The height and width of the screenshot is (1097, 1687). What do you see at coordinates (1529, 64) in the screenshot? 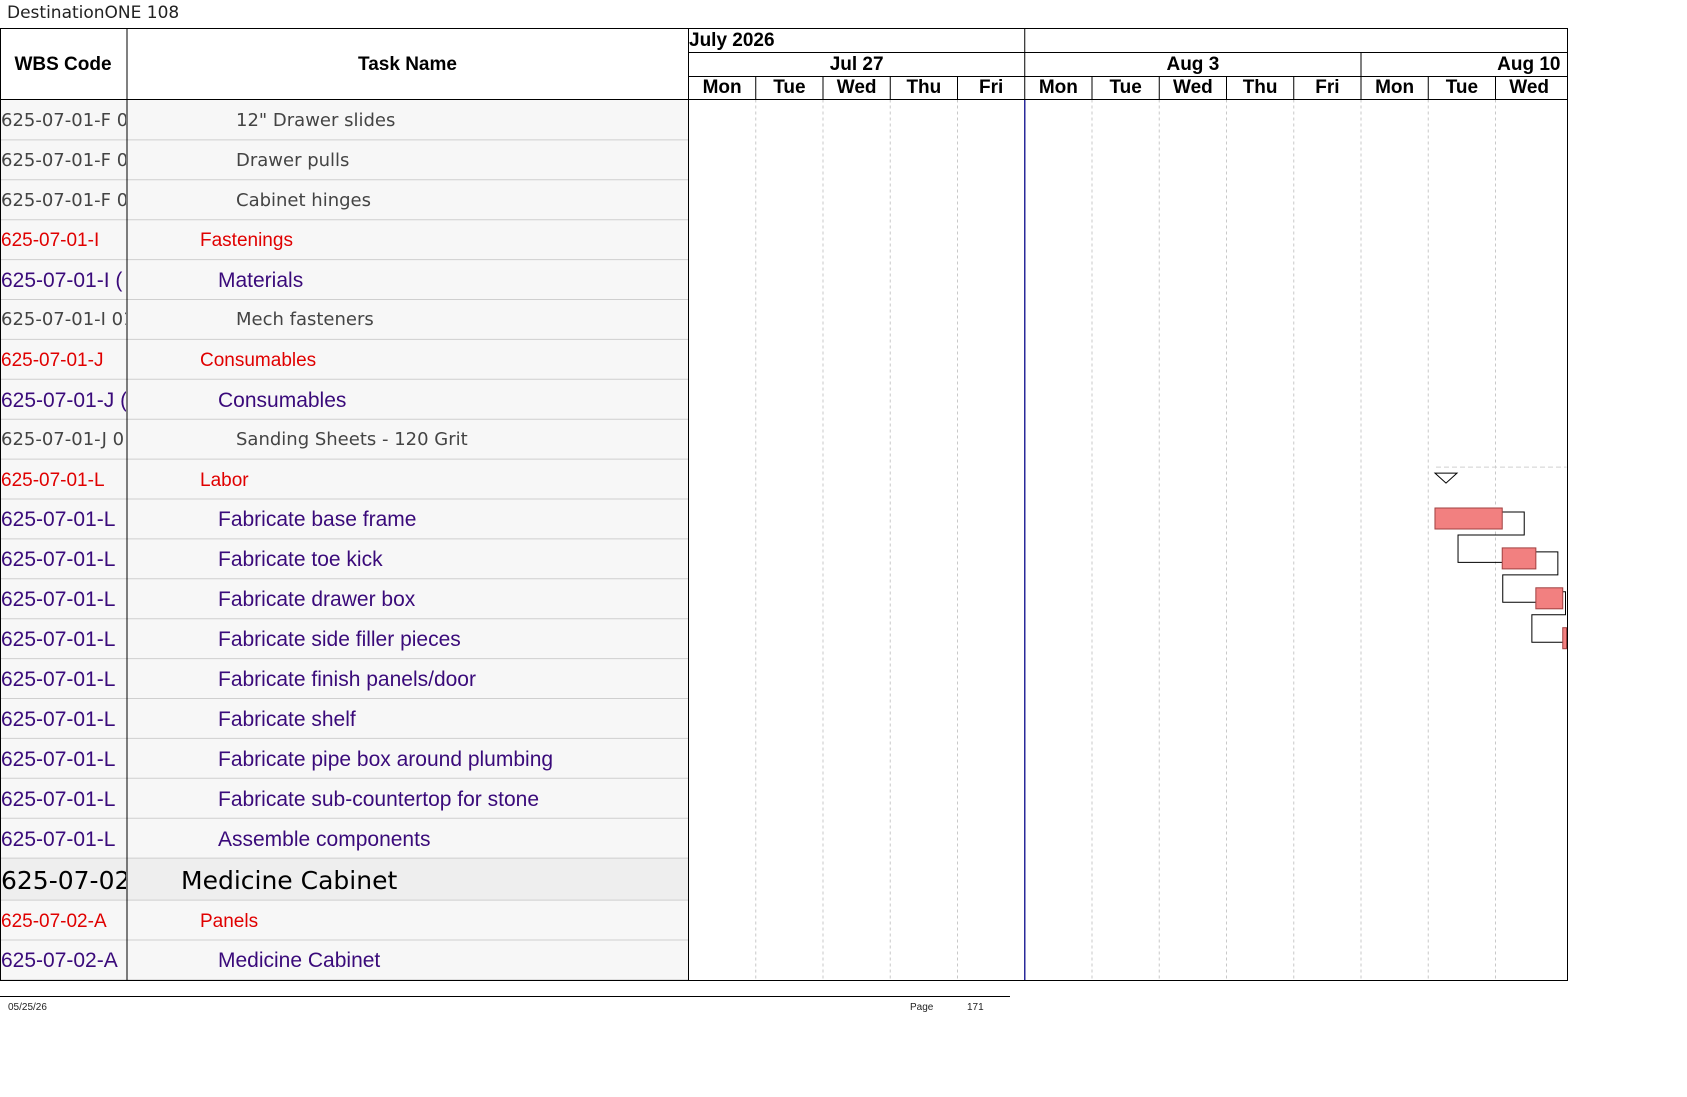
I see `timeline-week-label: Aug 10` at bounding box center [1529, 64].